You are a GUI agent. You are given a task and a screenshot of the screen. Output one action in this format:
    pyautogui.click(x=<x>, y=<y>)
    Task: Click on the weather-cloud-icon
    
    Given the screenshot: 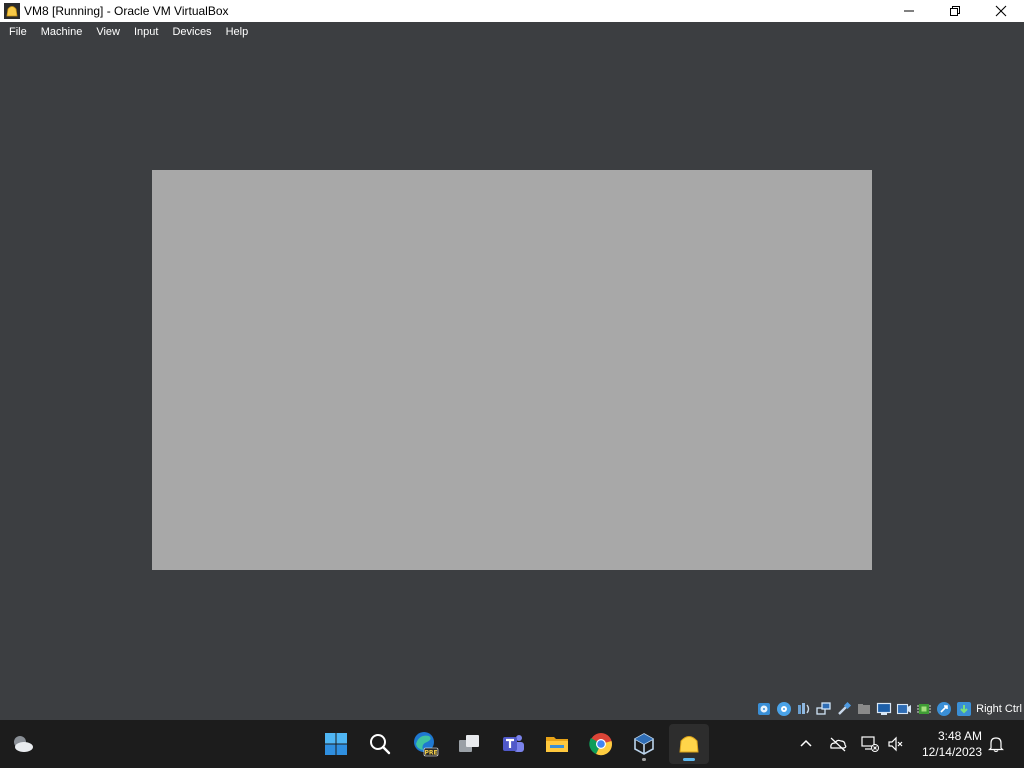 What is the action you would take?
    pyautogui.click(x=23, y=744)
    